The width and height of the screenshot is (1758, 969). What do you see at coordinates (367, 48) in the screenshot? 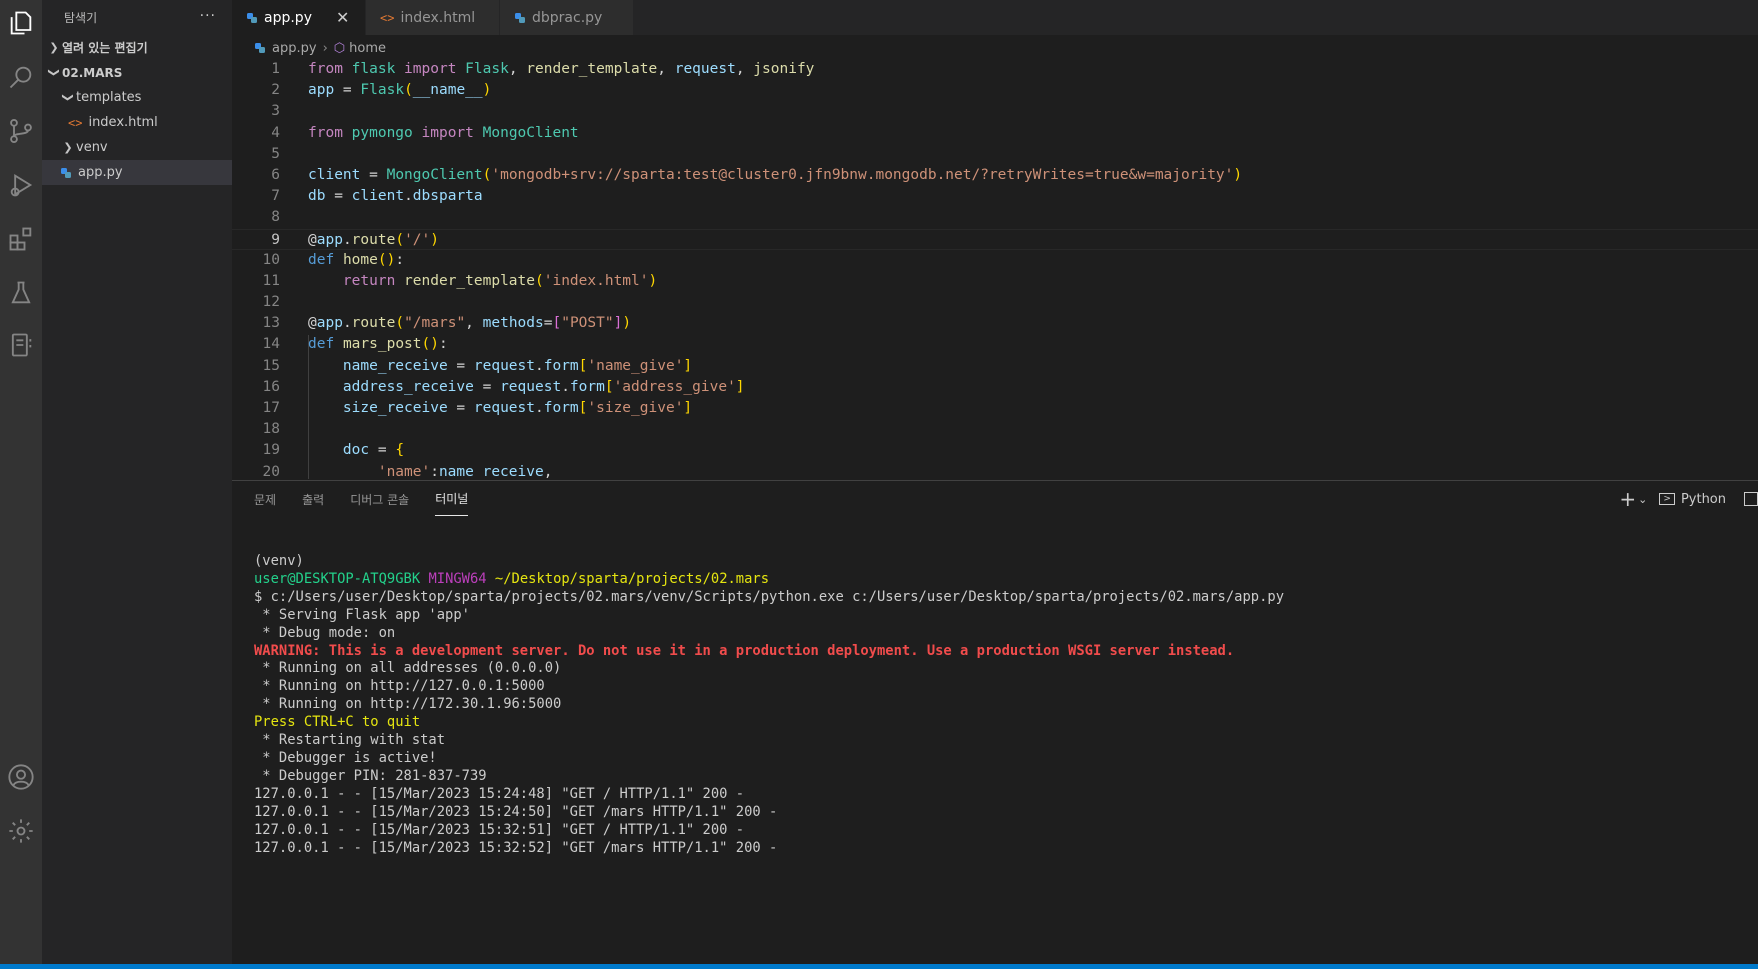
I see `breadcrumb-symbol: home` at bounding box center [367, 48].